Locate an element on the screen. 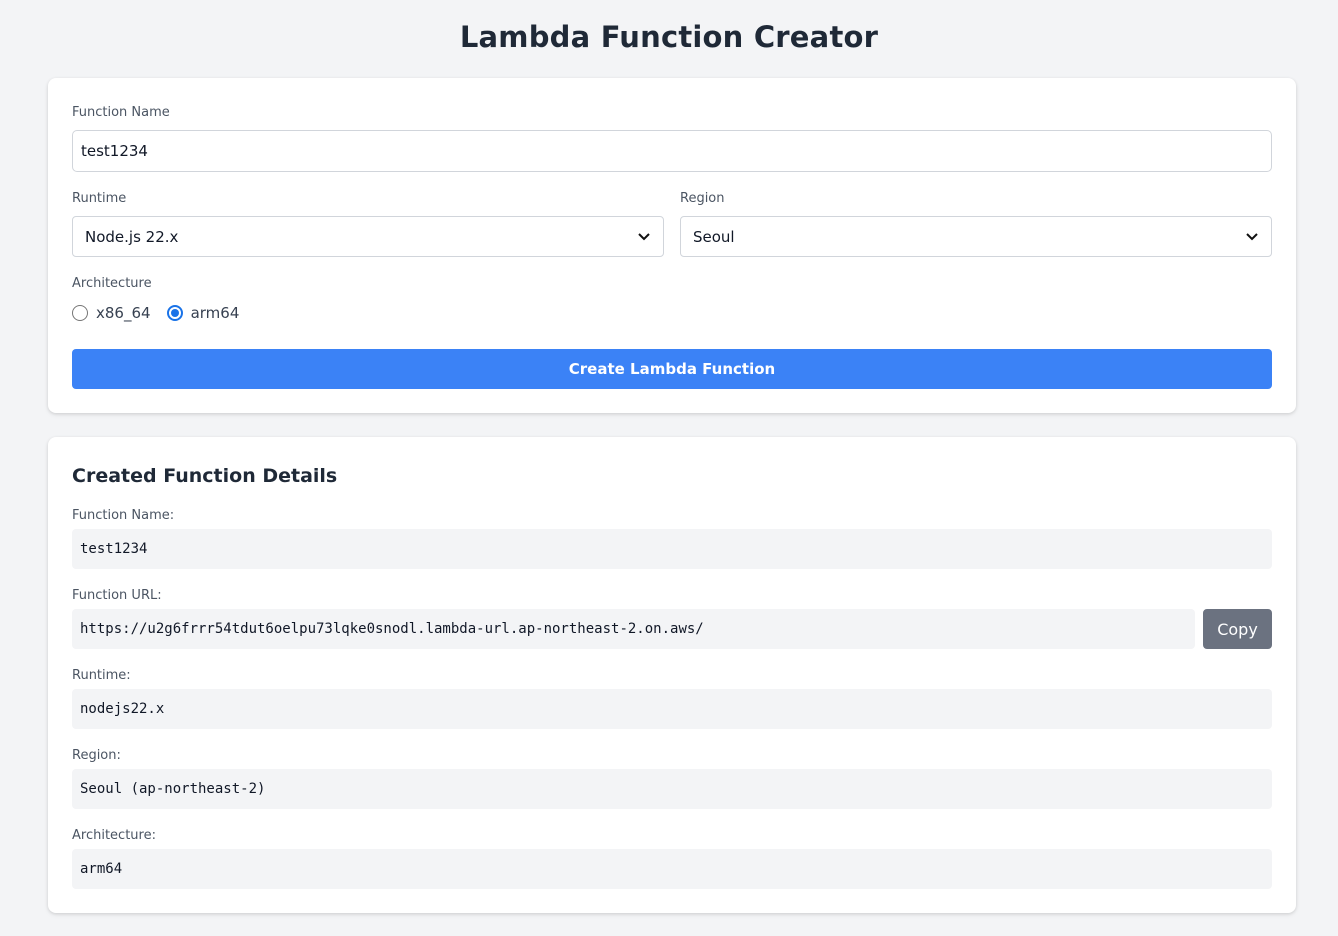  architecture-radio-arm64 is located at coordinates (174, 313).